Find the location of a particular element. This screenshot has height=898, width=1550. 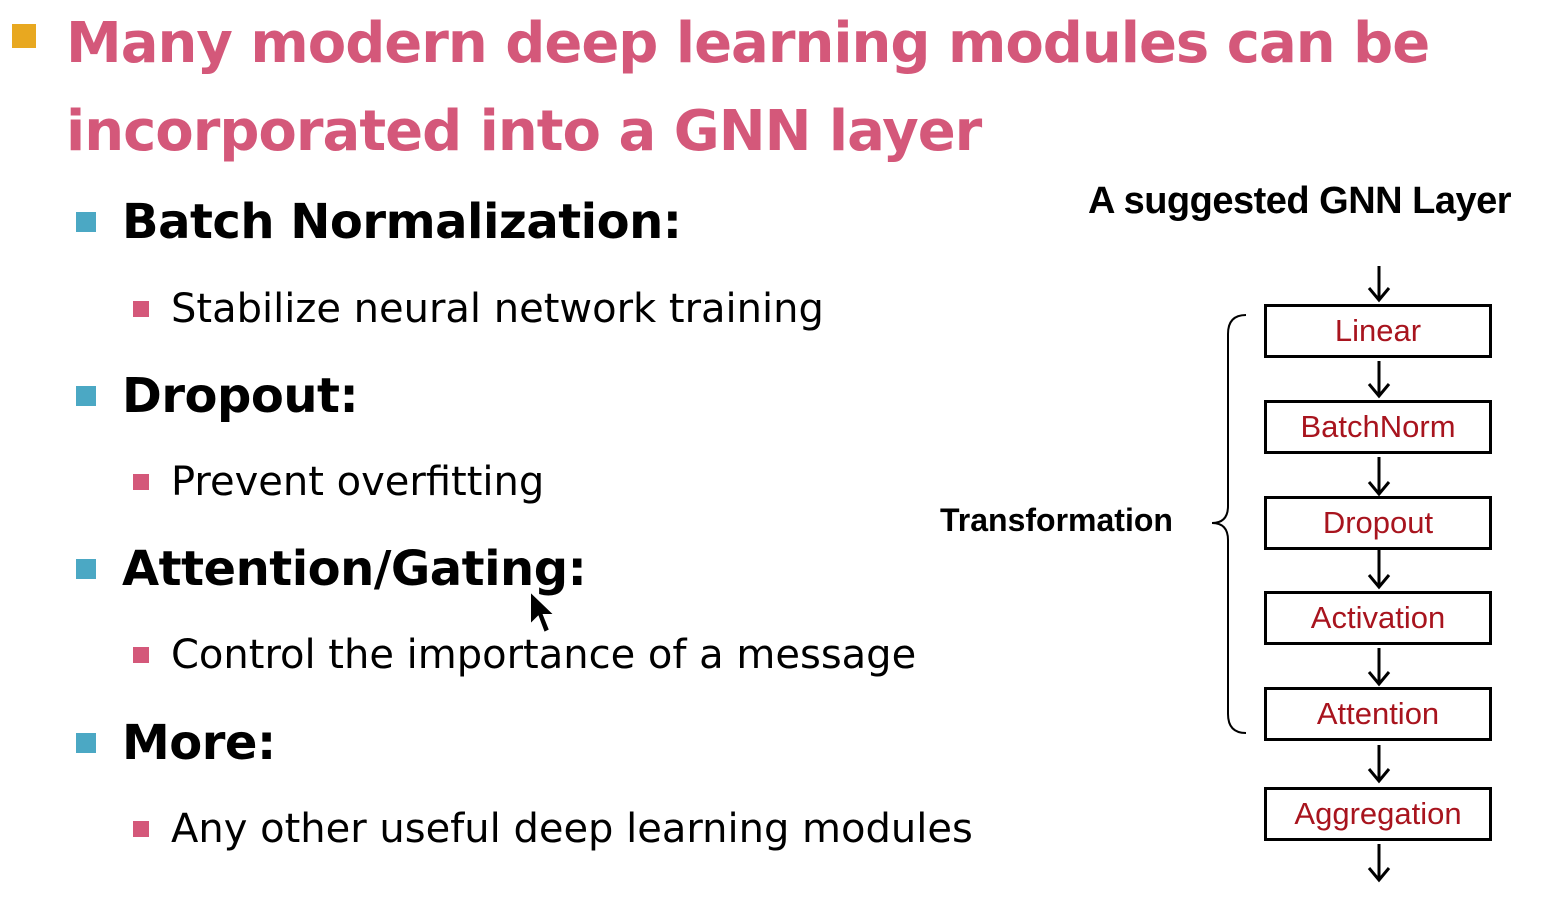

bullet-heading: More: is located at coordinates (199, 743).